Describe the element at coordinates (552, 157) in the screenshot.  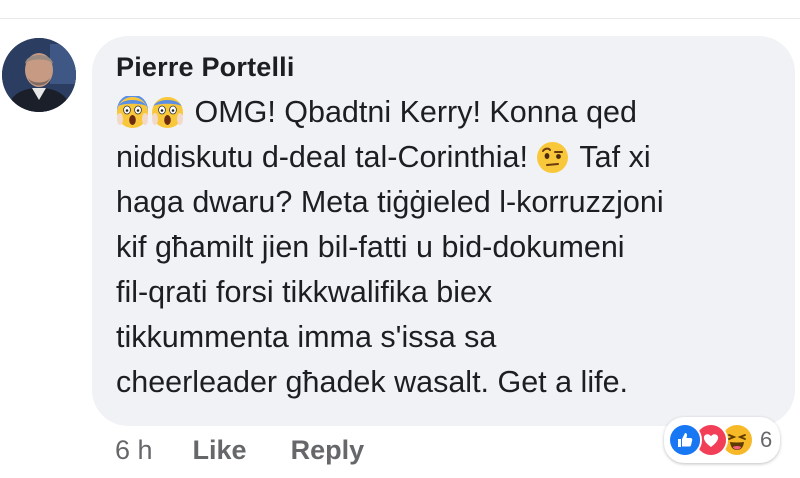
I see `face-with-raised-eyebrow-emoji` at that location.